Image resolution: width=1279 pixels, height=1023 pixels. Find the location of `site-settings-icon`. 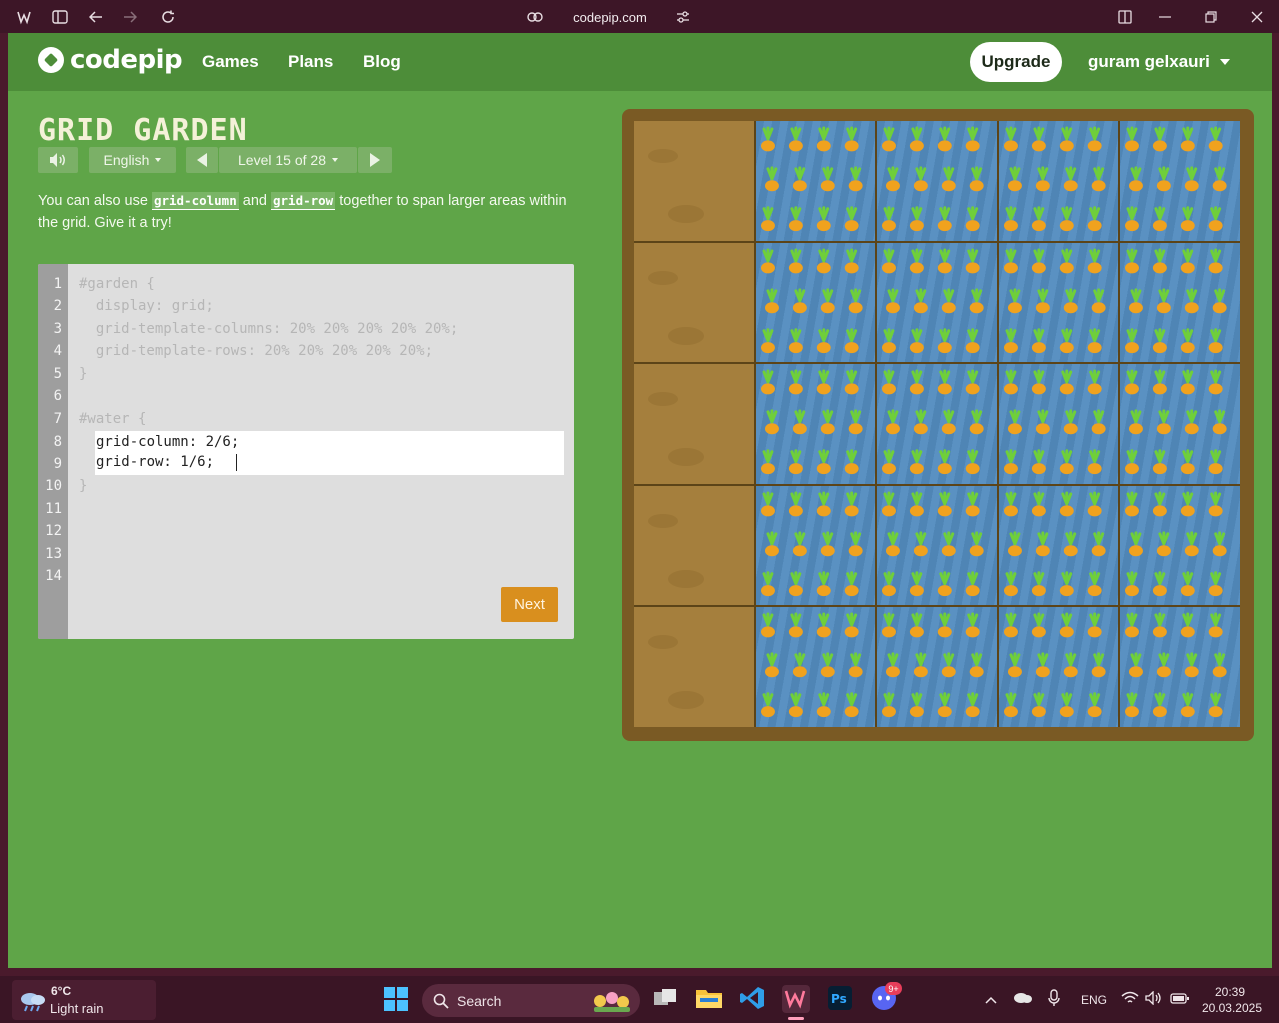

site-settings-icon is located at coordinates (683, 17).